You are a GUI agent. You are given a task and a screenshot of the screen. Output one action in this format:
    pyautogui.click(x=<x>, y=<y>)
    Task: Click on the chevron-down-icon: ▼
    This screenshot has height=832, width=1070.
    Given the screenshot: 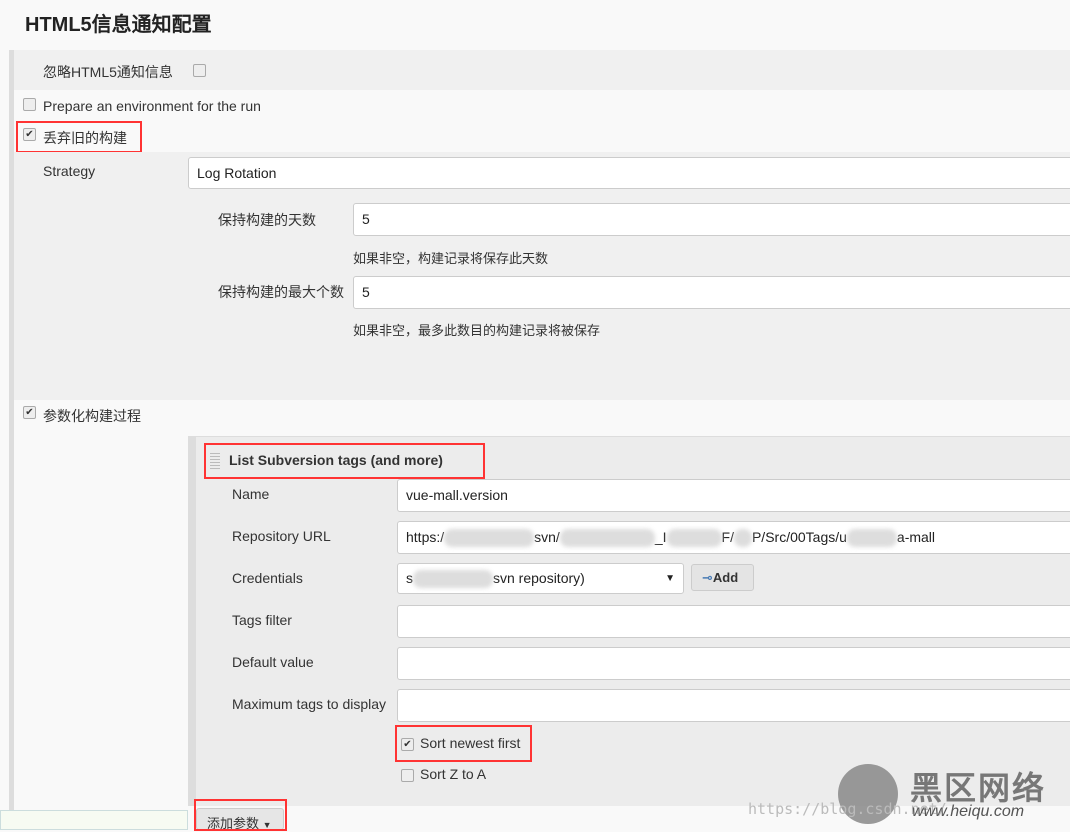 What is the action you would take?
    pyautogui.click(x=670, y=578)
    